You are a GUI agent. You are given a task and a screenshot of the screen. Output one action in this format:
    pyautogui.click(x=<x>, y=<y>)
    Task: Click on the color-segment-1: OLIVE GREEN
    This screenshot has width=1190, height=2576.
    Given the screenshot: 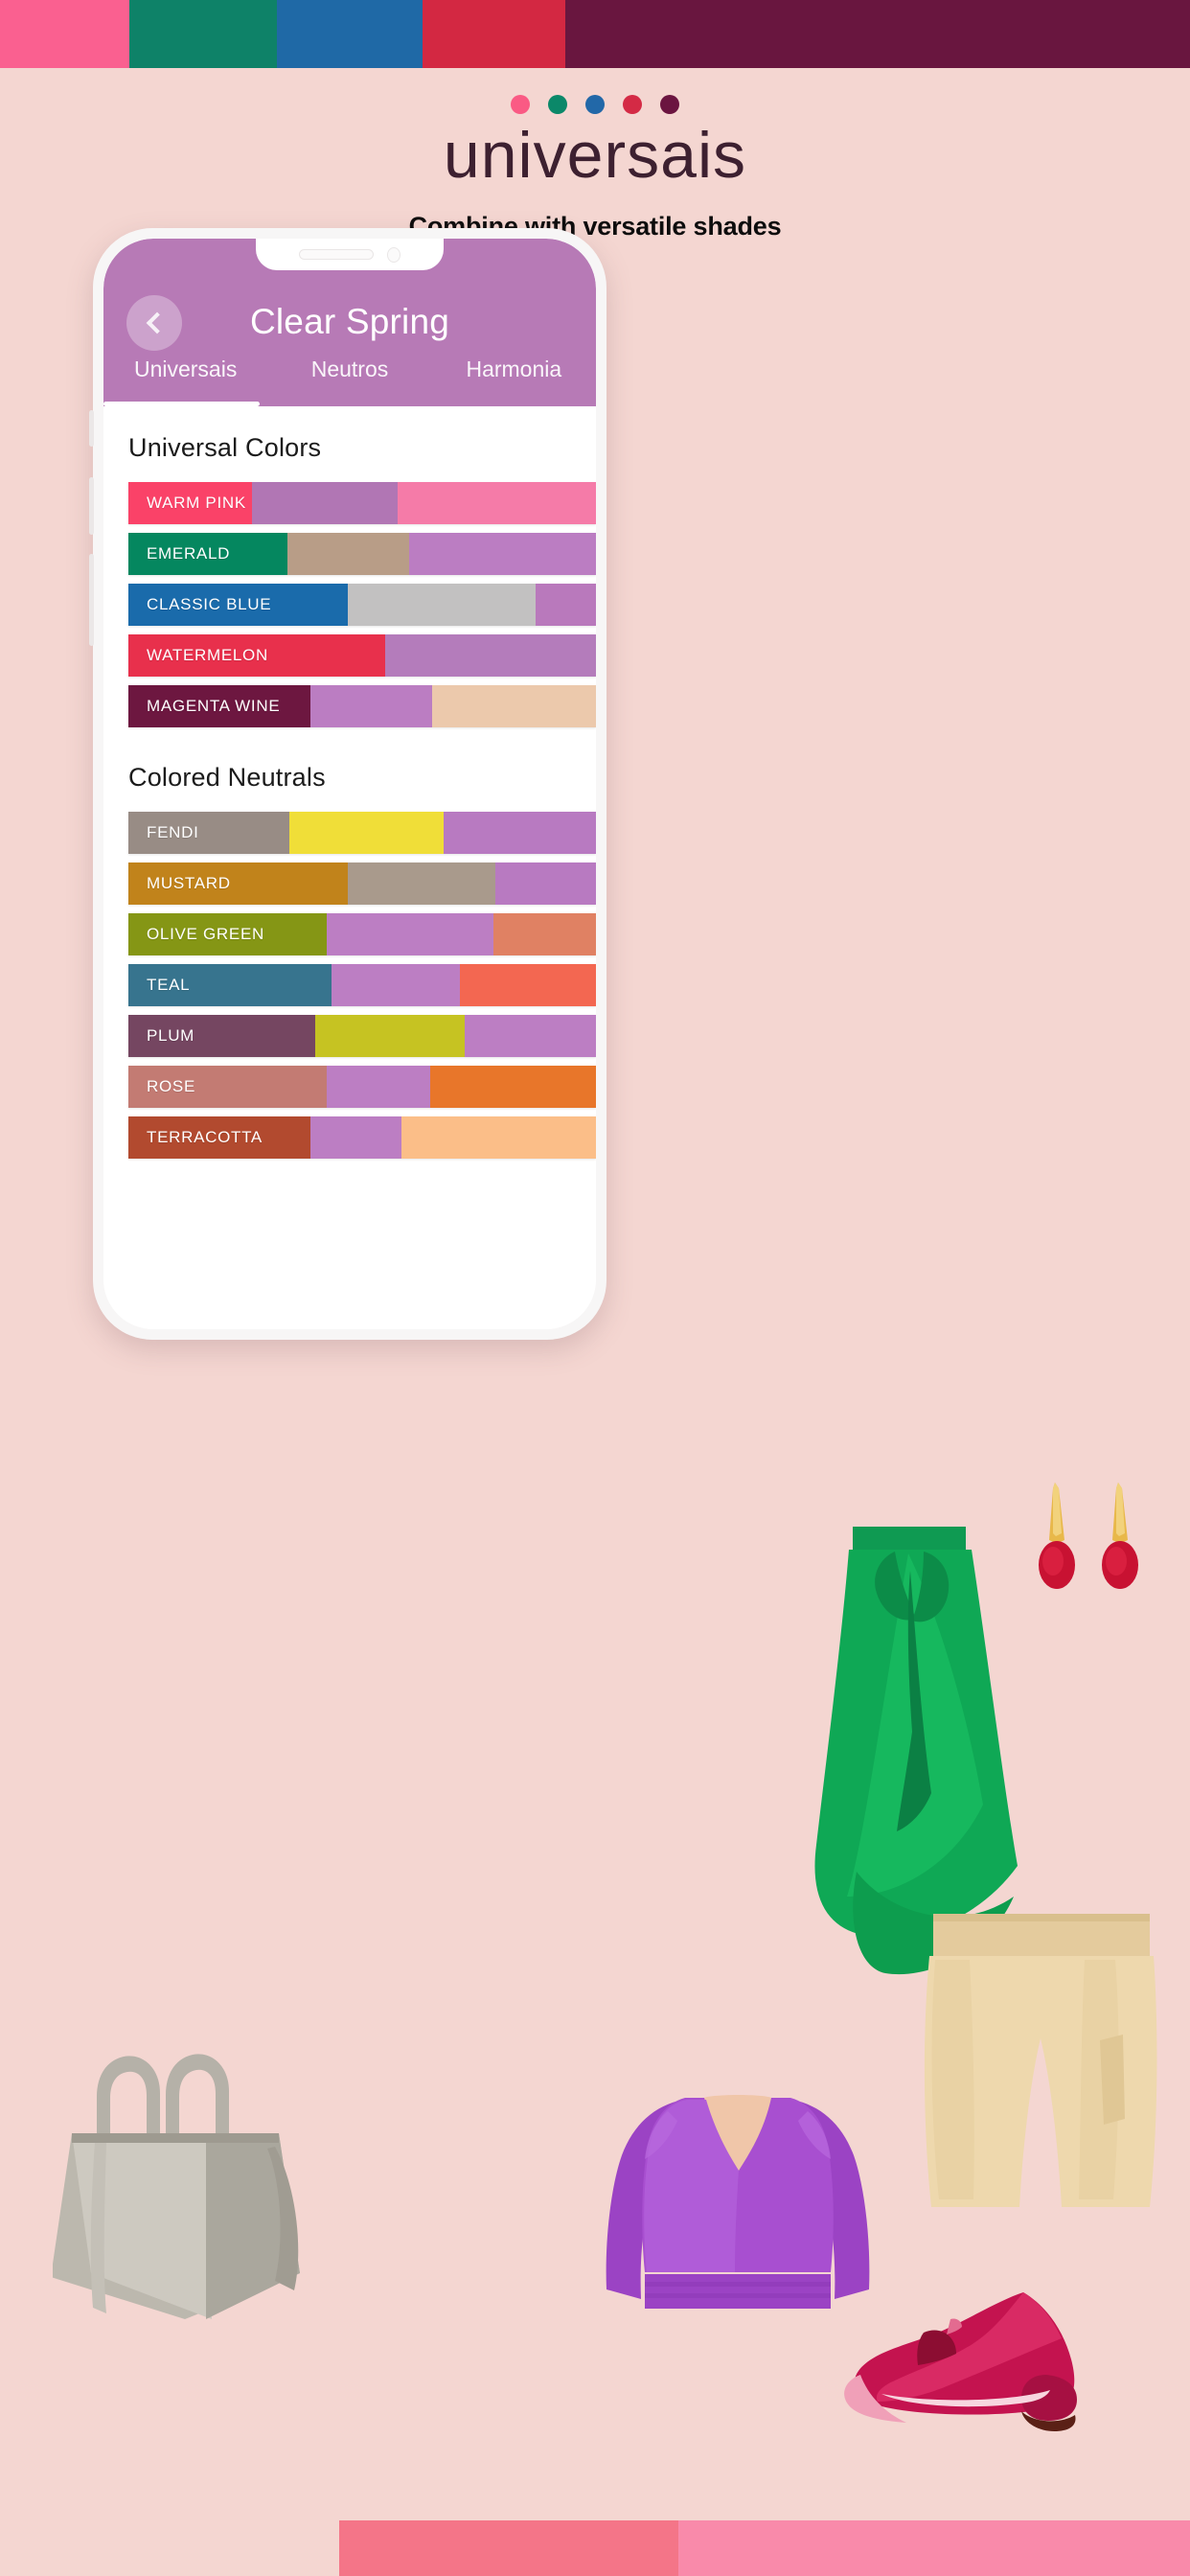 What is the action you would take?
    pyautogui.click(x=228, y=934)
    